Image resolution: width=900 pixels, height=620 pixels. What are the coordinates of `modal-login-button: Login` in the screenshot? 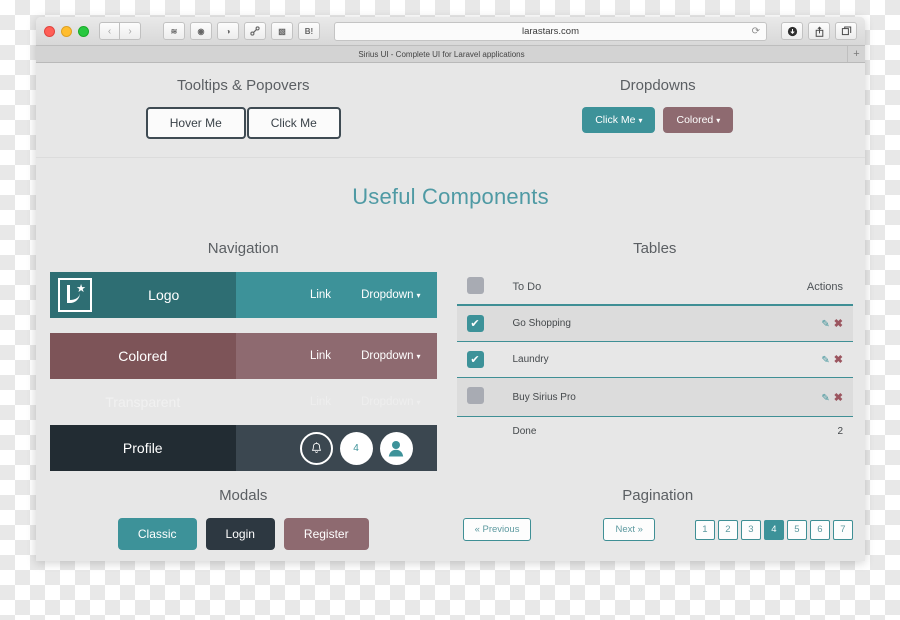 It's located at (240, 534).